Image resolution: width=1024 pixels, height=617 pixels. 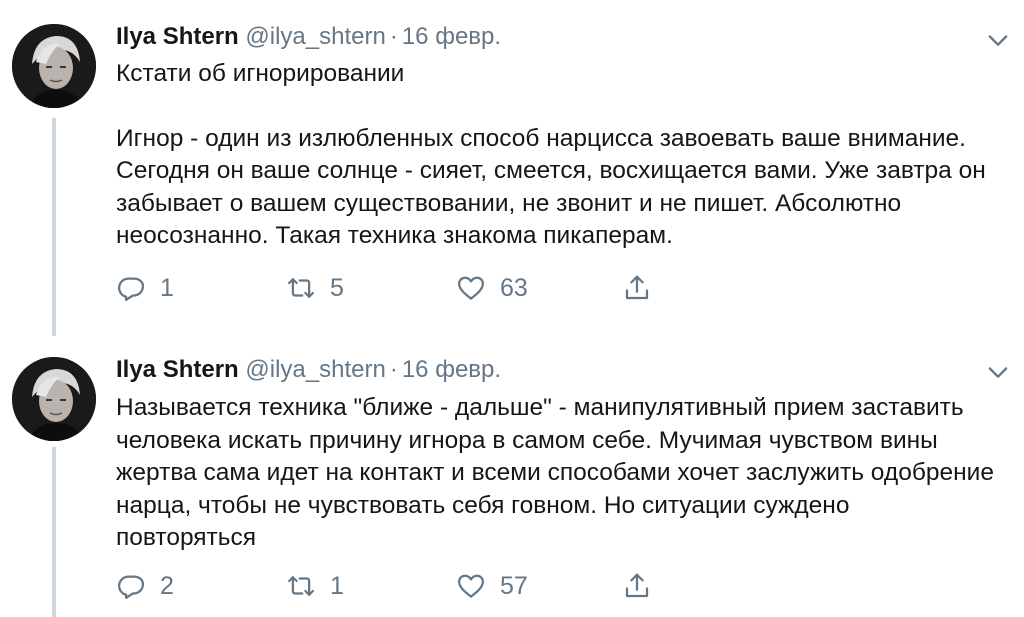 I want to click on tweet-actions: 1 5 63, so click(x=396, y=288).